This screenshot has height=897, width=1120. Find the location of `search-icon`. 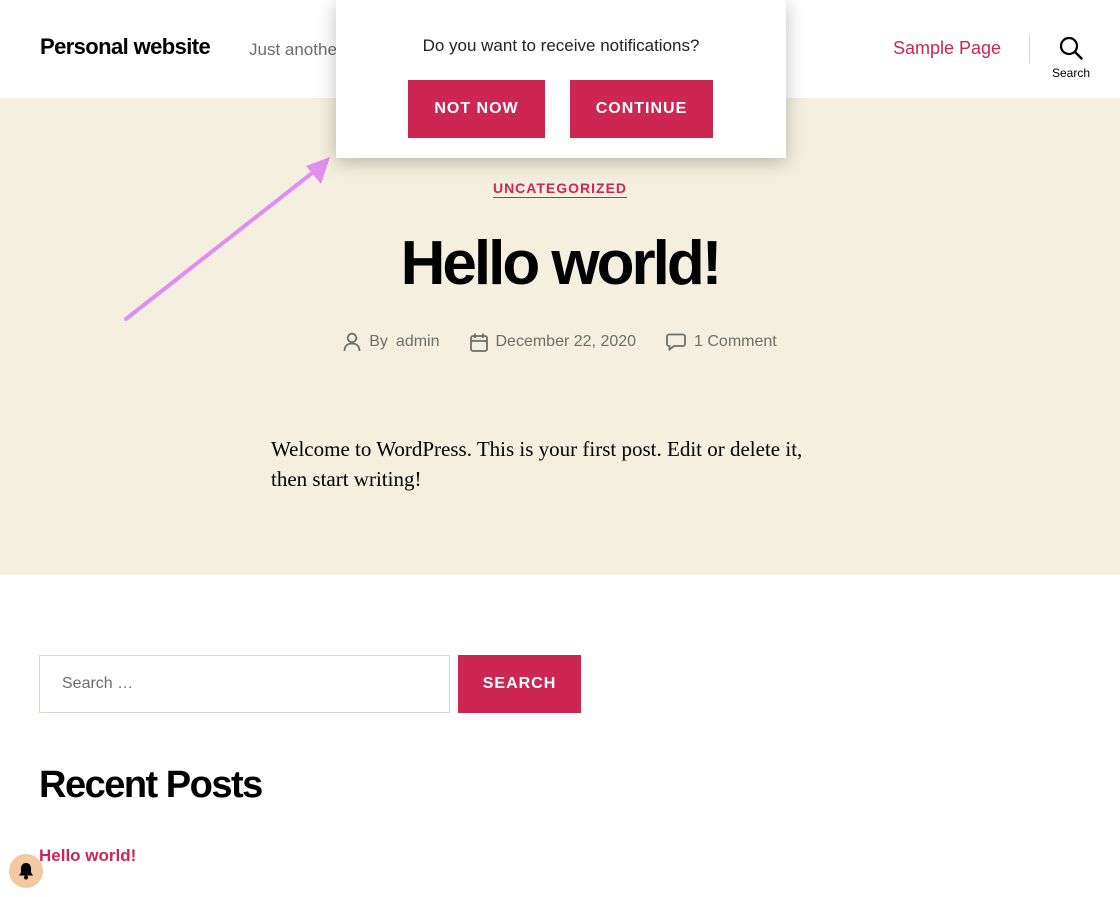

search-icon is located at coordinates (1071, 48).